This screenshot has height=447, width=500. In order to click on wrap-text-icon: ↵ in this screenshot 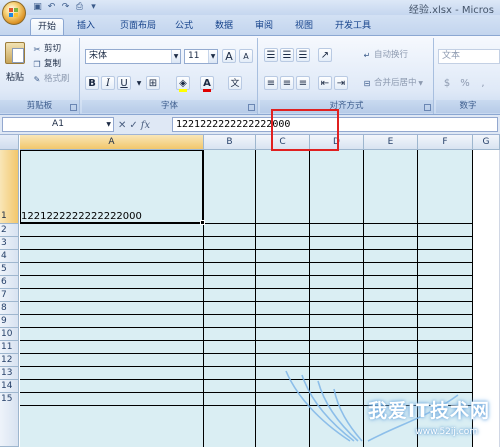, I will do `click(367, 55)`.